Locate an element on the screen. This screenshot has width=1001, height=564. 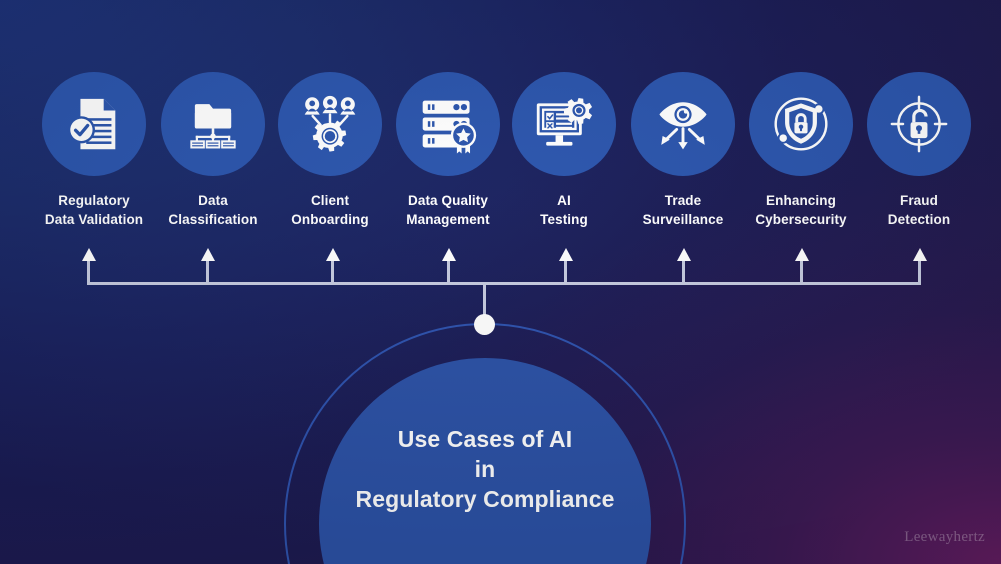
monitor-checklist-gear-icon is located at coordinates (564, 122).